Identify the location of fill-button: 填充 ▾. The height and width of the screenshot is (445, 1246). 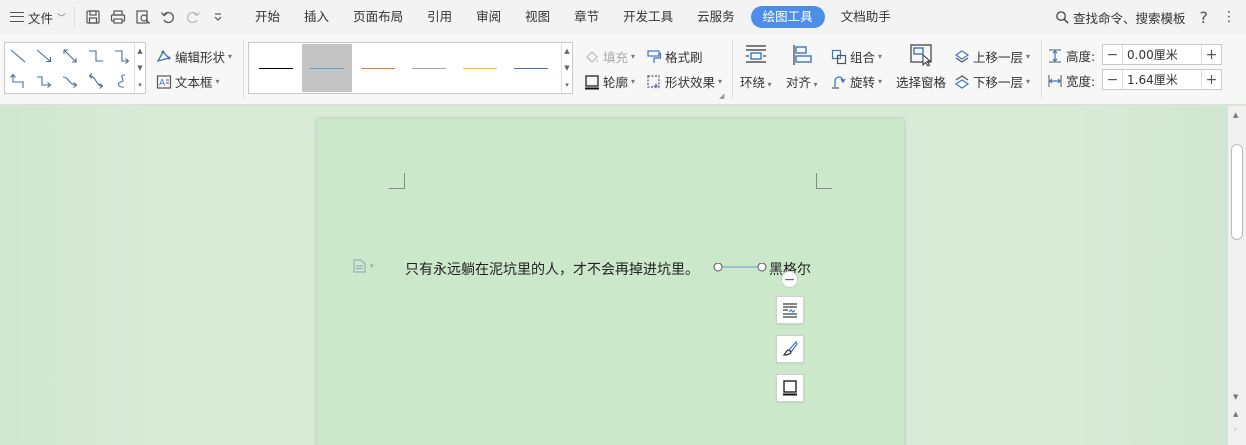
(609, 56).